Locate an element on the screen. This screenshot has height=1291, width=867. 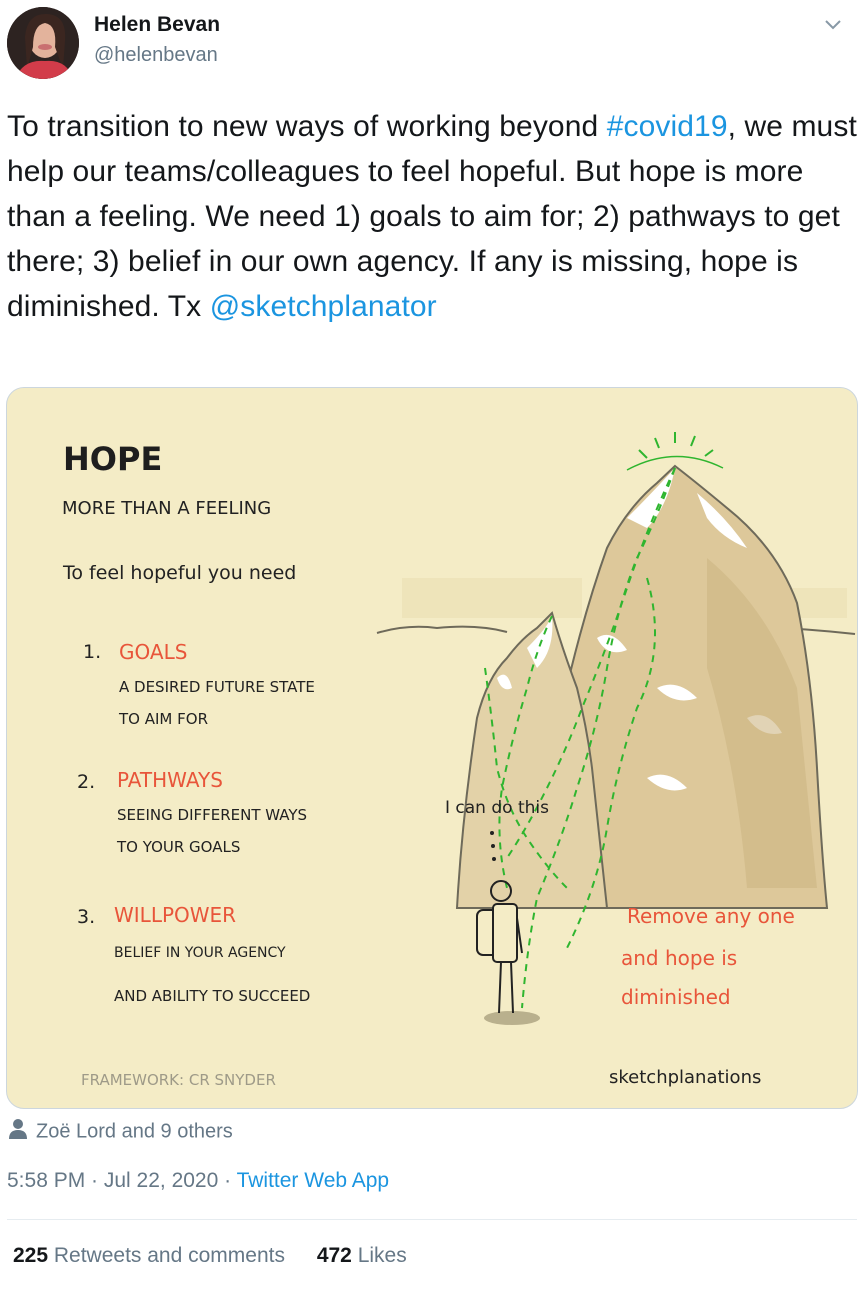
goals-line2: TO AIM FOR is located at coordinates (163, 719).